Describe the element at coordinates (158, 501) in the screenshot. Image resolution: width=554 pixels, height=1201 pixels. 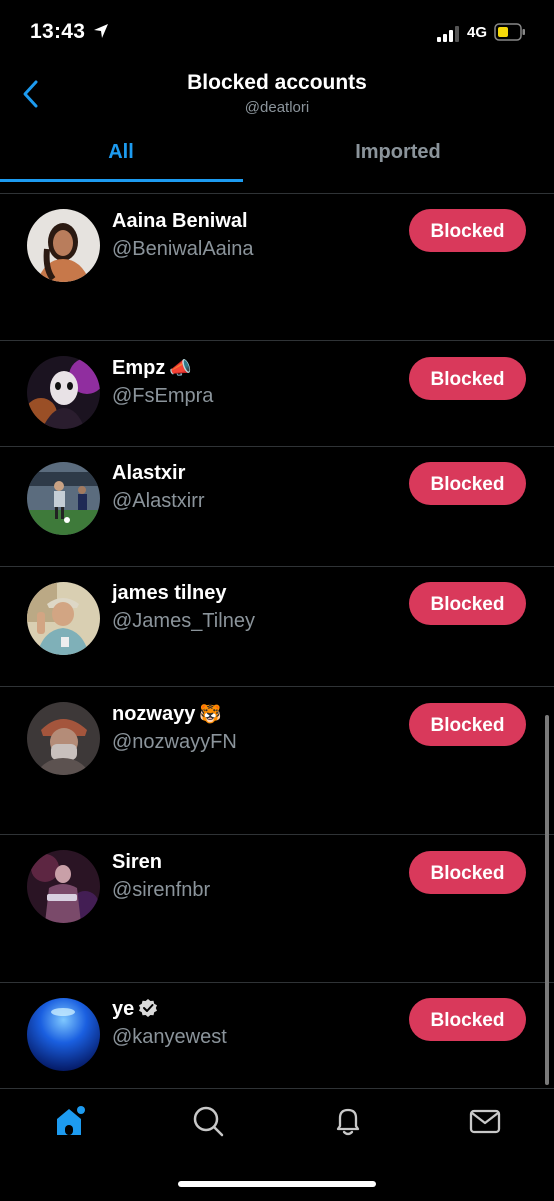
I see `account-handle: @Alastxirr` at that location.